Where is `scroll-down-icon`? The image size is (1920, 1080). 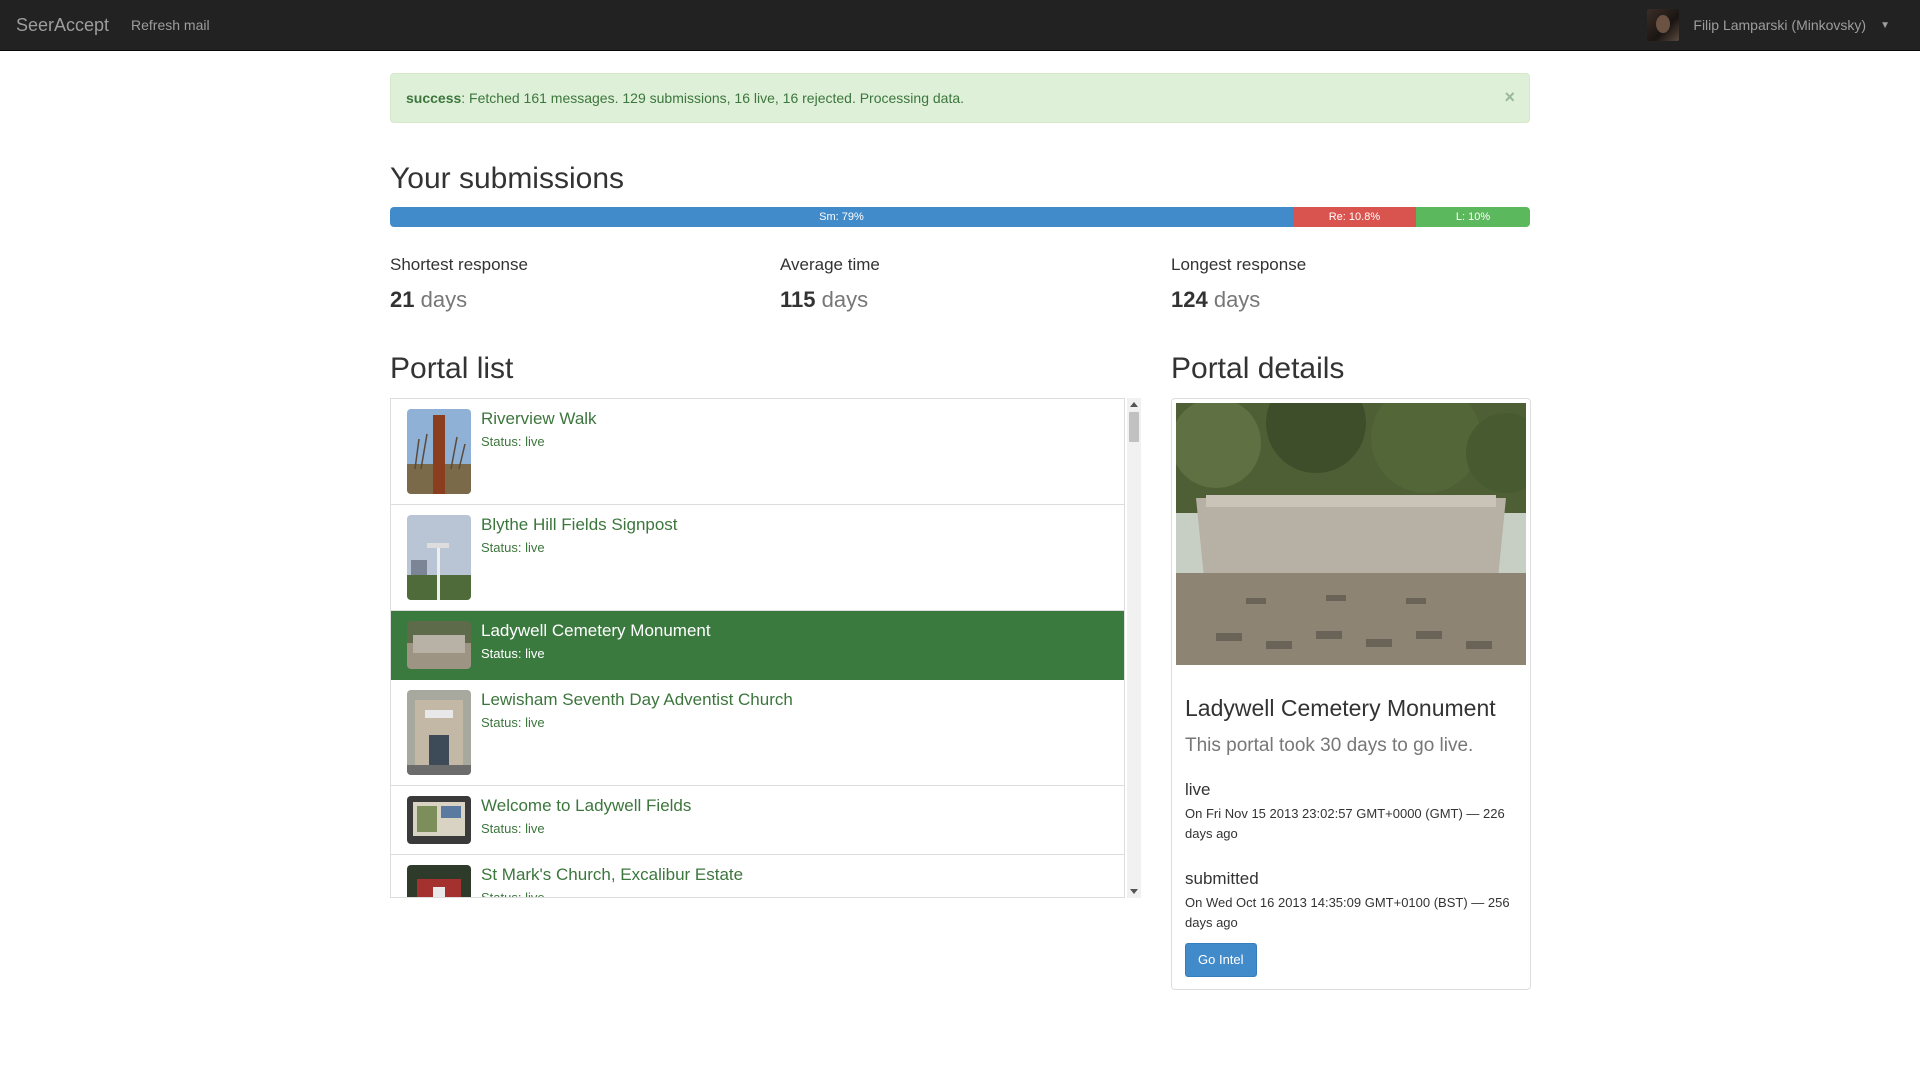 scroll-down-icon is located at coordinates (1134, 891).